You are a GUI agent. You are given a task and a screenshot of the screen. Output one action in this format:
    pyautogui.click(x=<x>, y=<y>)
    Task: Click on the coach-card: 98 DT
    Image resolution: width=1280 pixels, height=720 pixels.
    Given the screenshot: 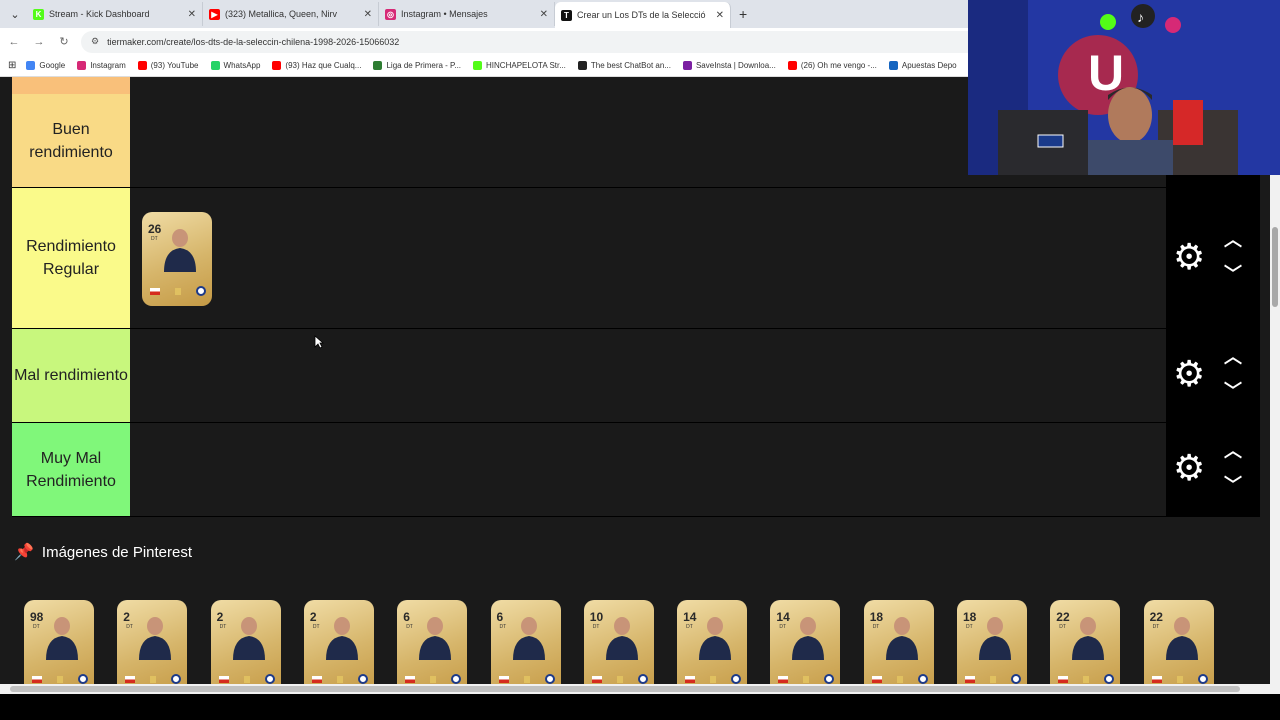 What is the action you would take?
    pyautogui.click(x=59, y=642)
    